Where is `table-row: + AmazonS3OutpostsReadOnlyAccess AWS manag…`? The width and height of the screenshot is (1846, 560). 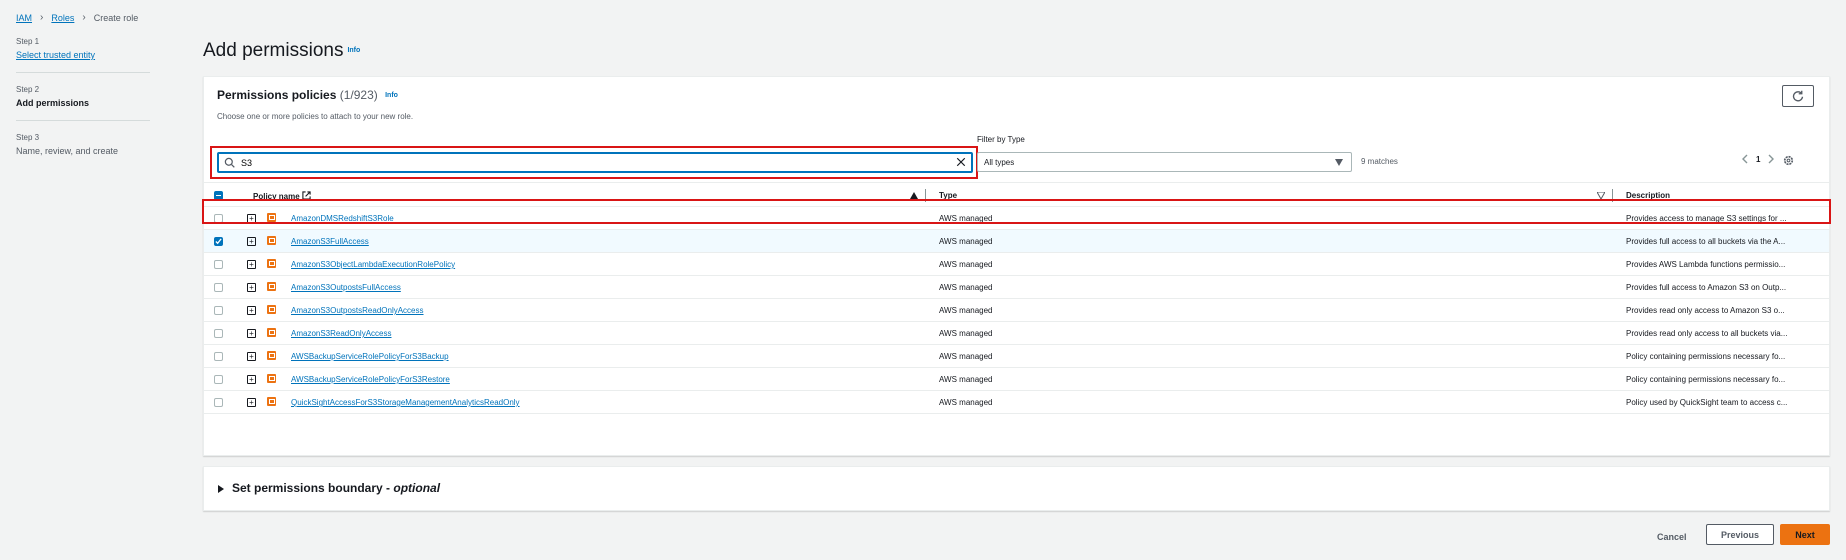
table-row: + AmazonS3OutpostsReadOnlyAccess AWS manag… is located at coordinates (1016, 310).